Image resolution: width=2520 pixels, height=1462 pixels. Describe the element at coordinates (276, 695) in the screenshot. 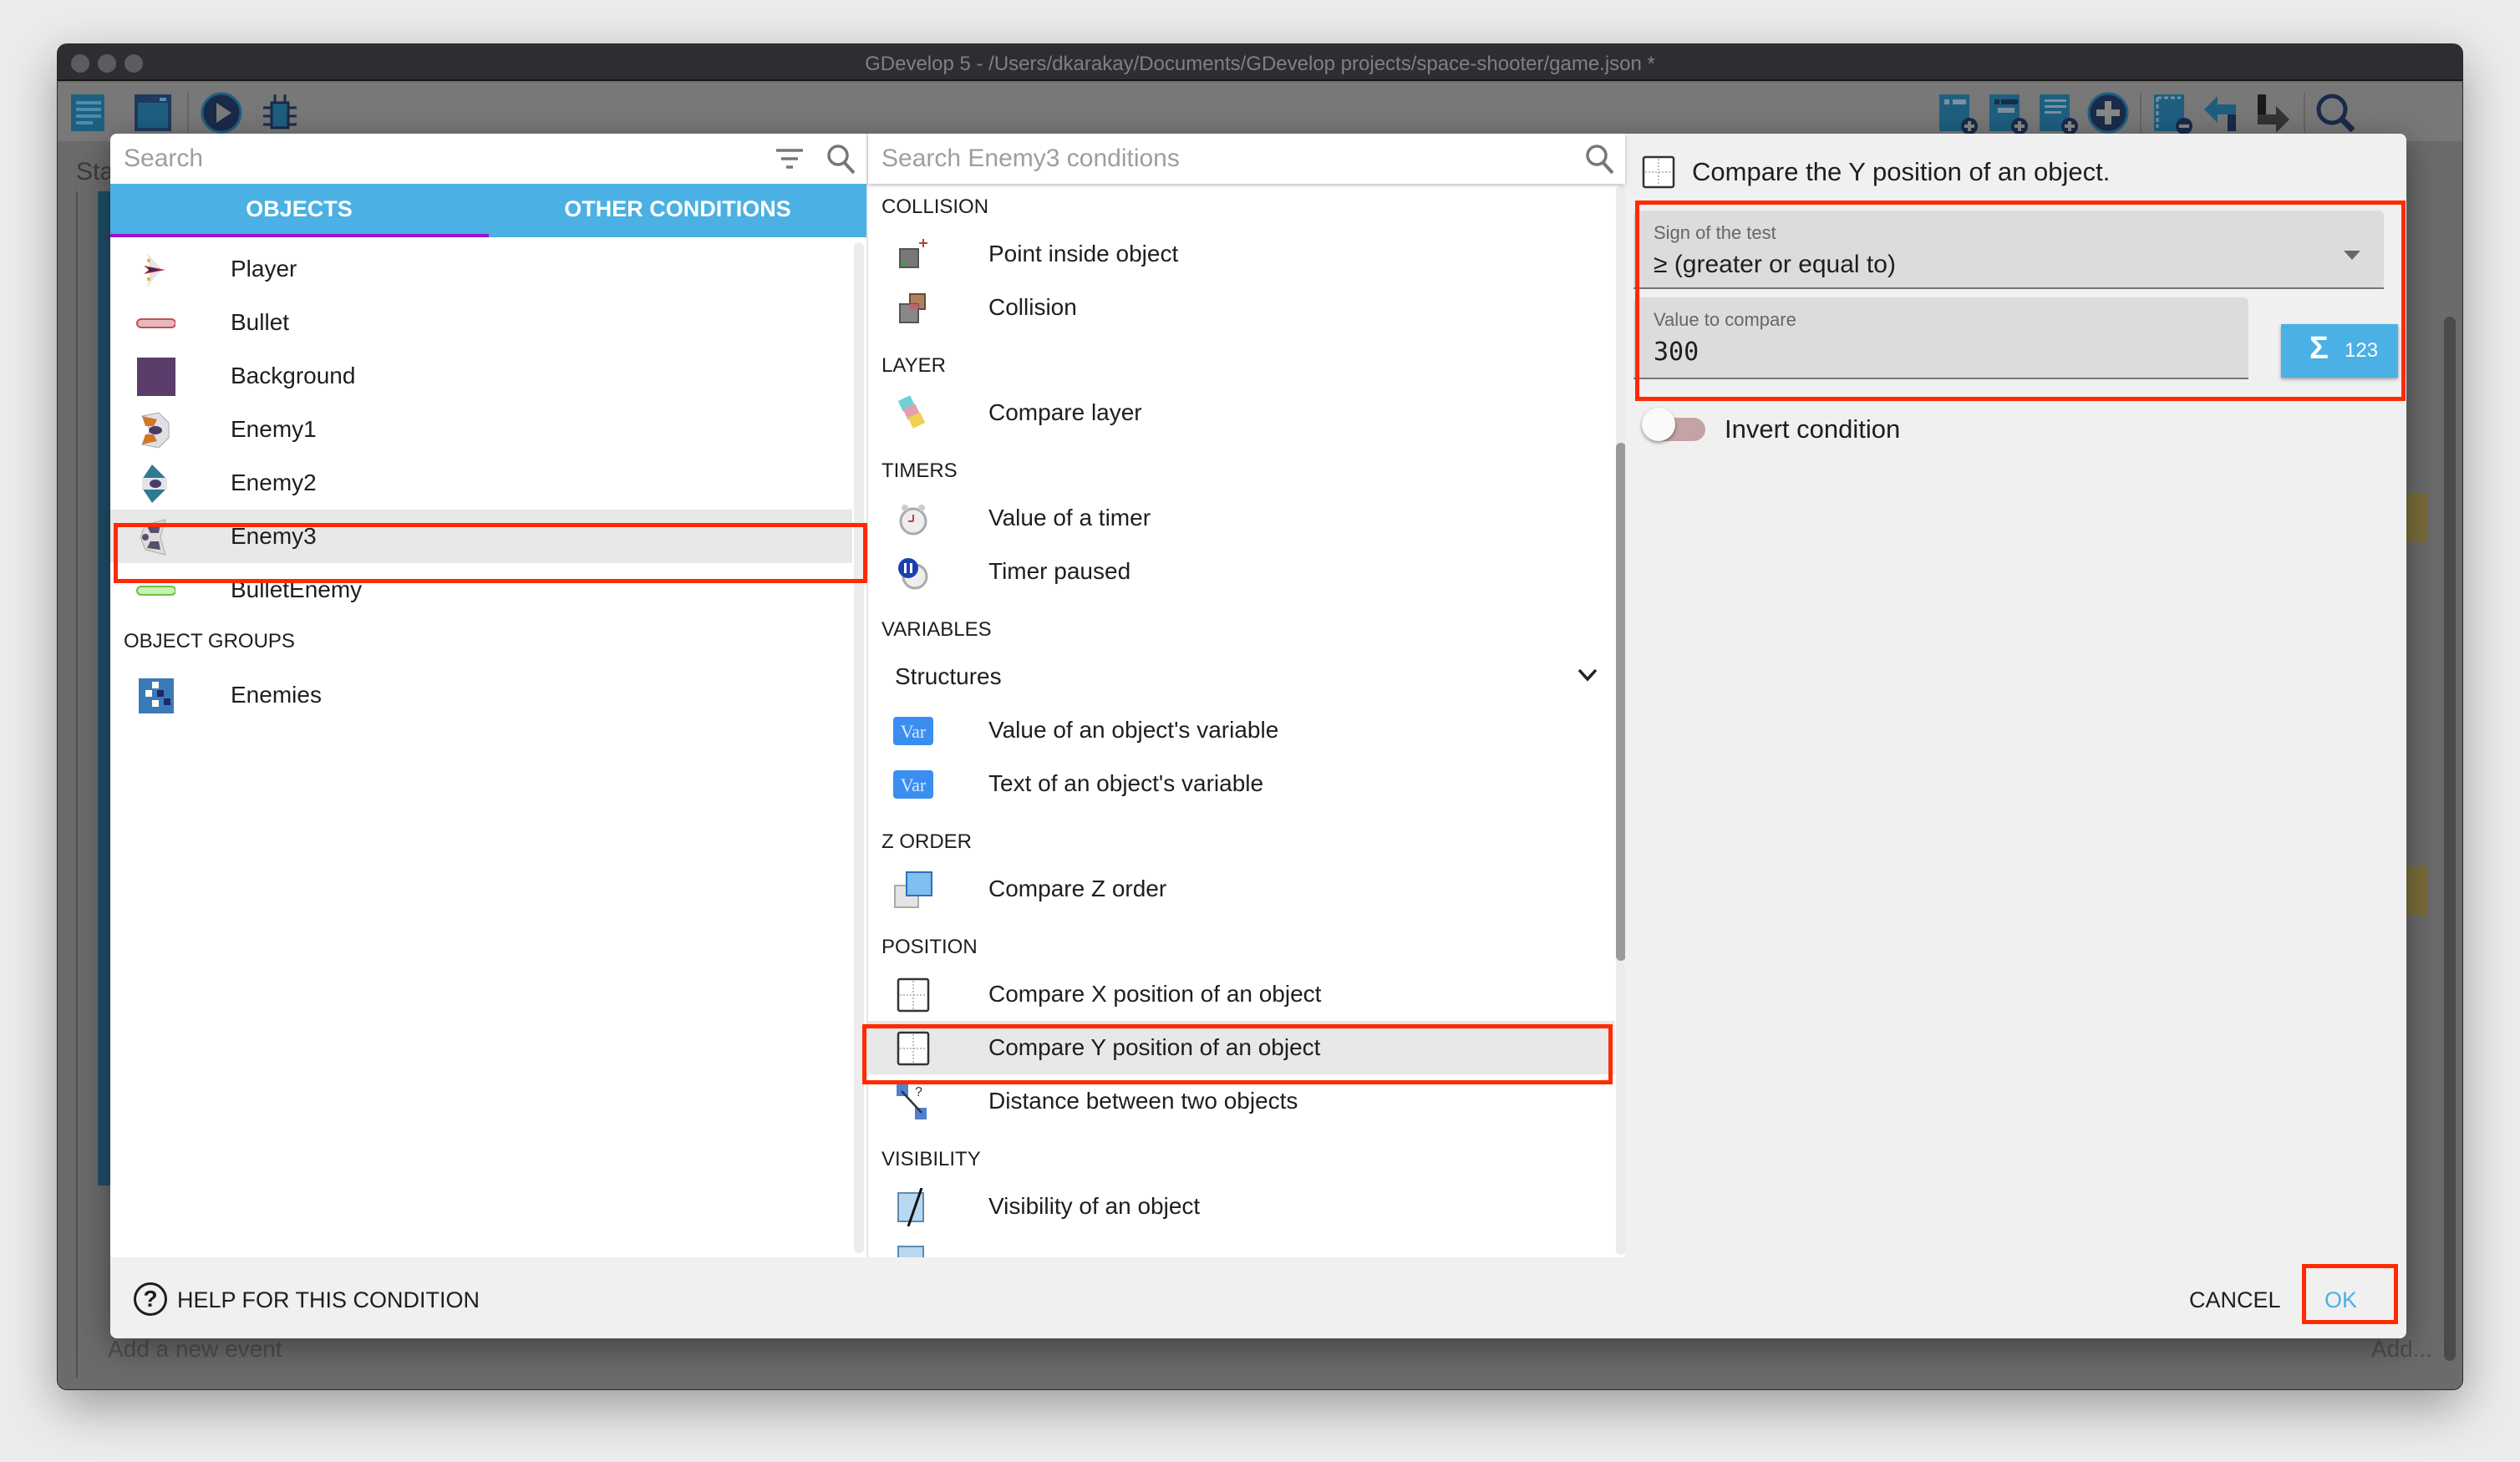

I see `group-name: Enemies` at that location.